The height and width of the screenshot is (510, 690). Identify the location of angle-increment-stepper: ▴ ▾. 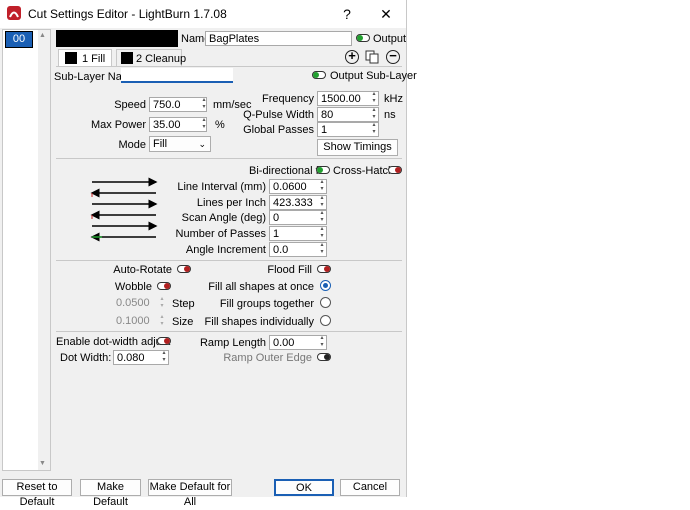
(322, 249).